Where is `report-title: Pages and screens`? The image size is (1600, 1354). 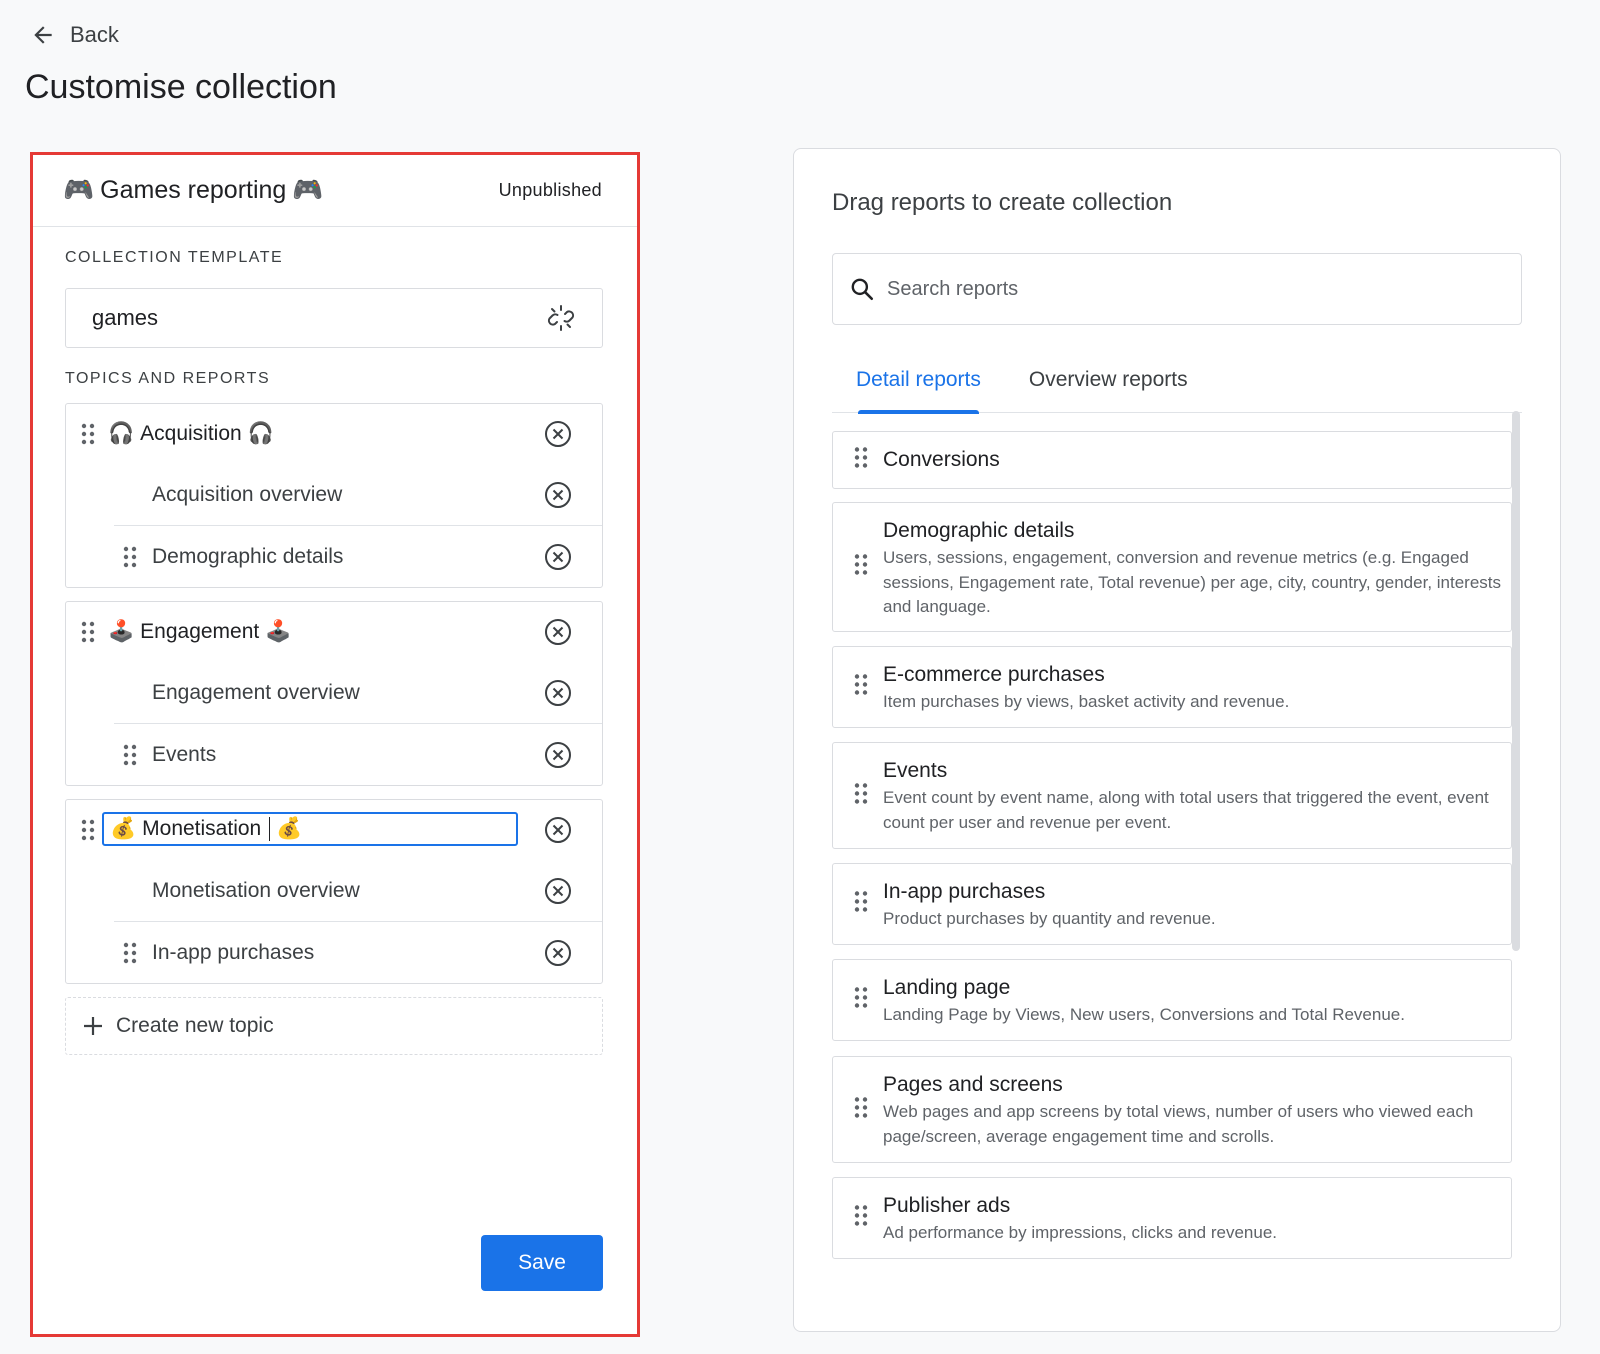 report-title: Pages and screens is located at coordinates (973, 1084).